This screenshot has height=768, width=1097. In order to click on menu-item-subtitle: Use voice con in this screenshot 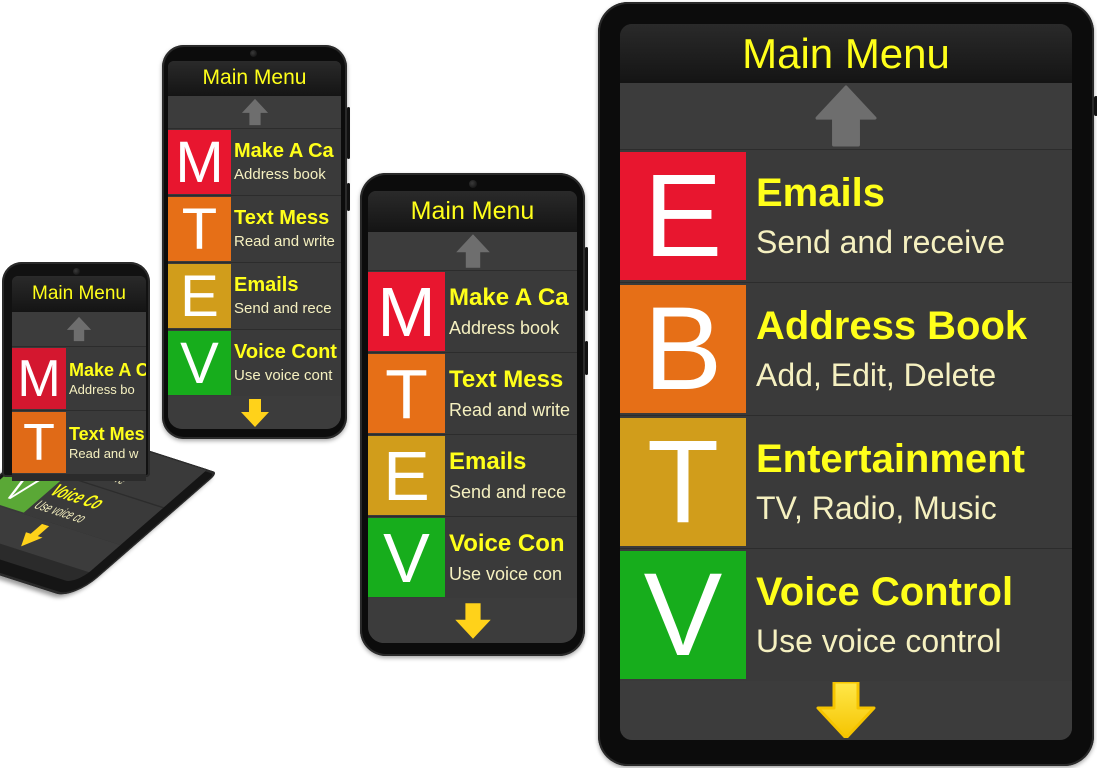, I will do `click(506, 573)`.